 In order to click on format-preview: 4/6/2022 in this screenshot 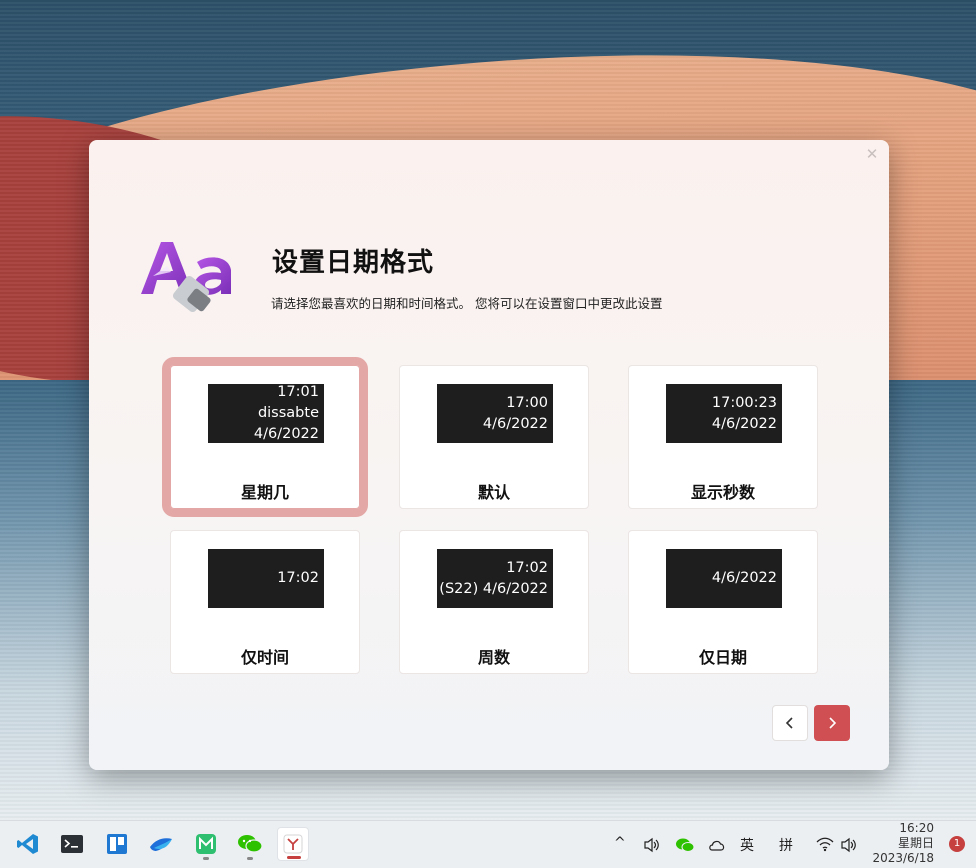, I will do `click(724, 578)`.